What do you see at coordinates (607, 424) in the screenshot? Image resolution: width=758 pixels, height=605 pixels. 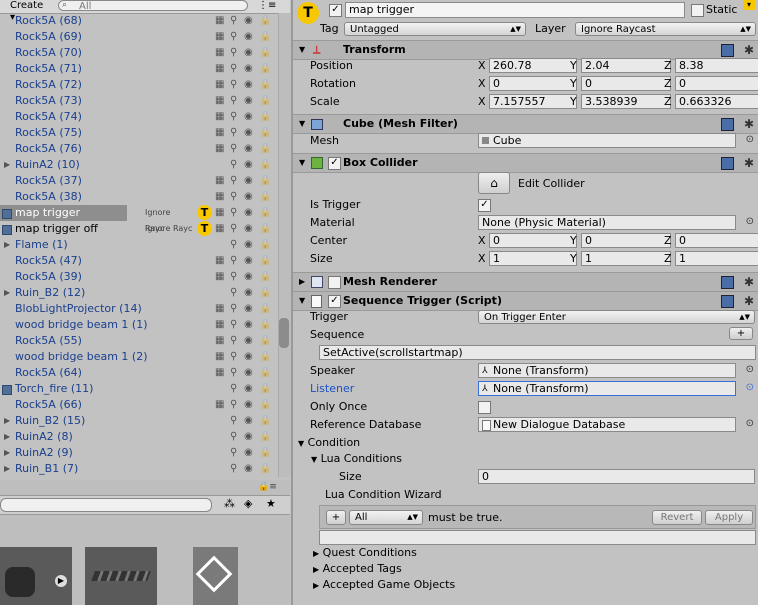 I see `reference-database-field: New Dialogue Database` at bounding box center [607, 424].